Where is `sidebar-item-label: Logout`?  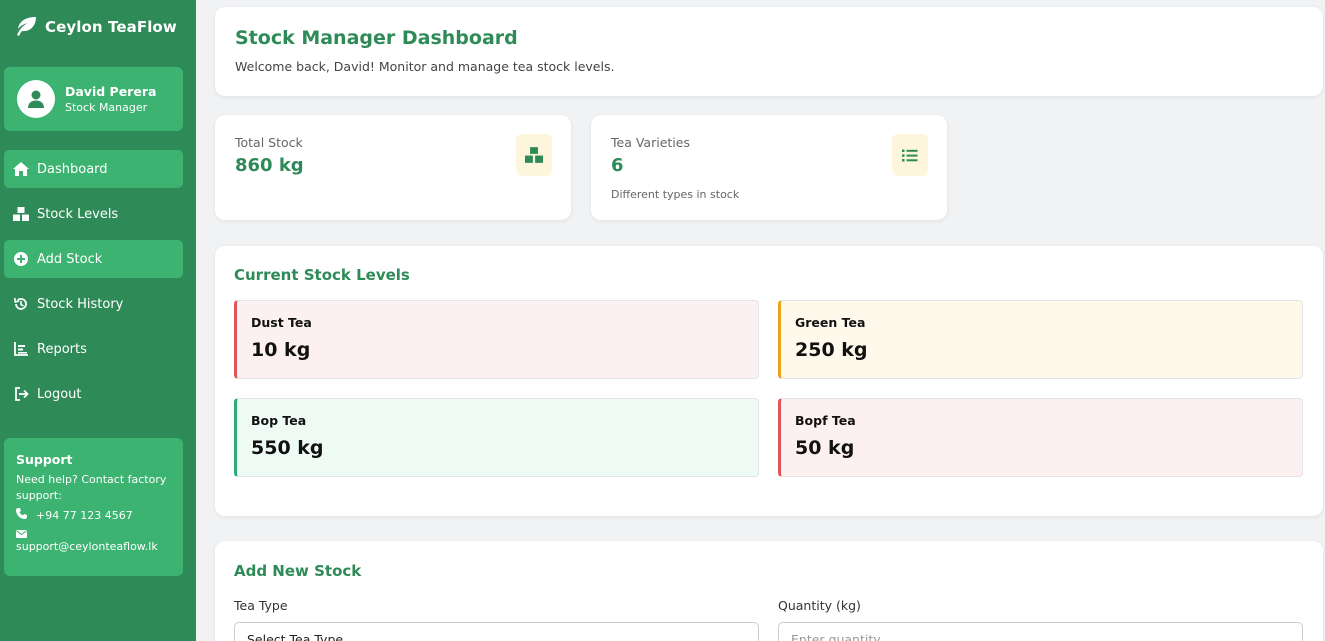 sidebar-item-label: Logout is located at coordinates (59, 394).